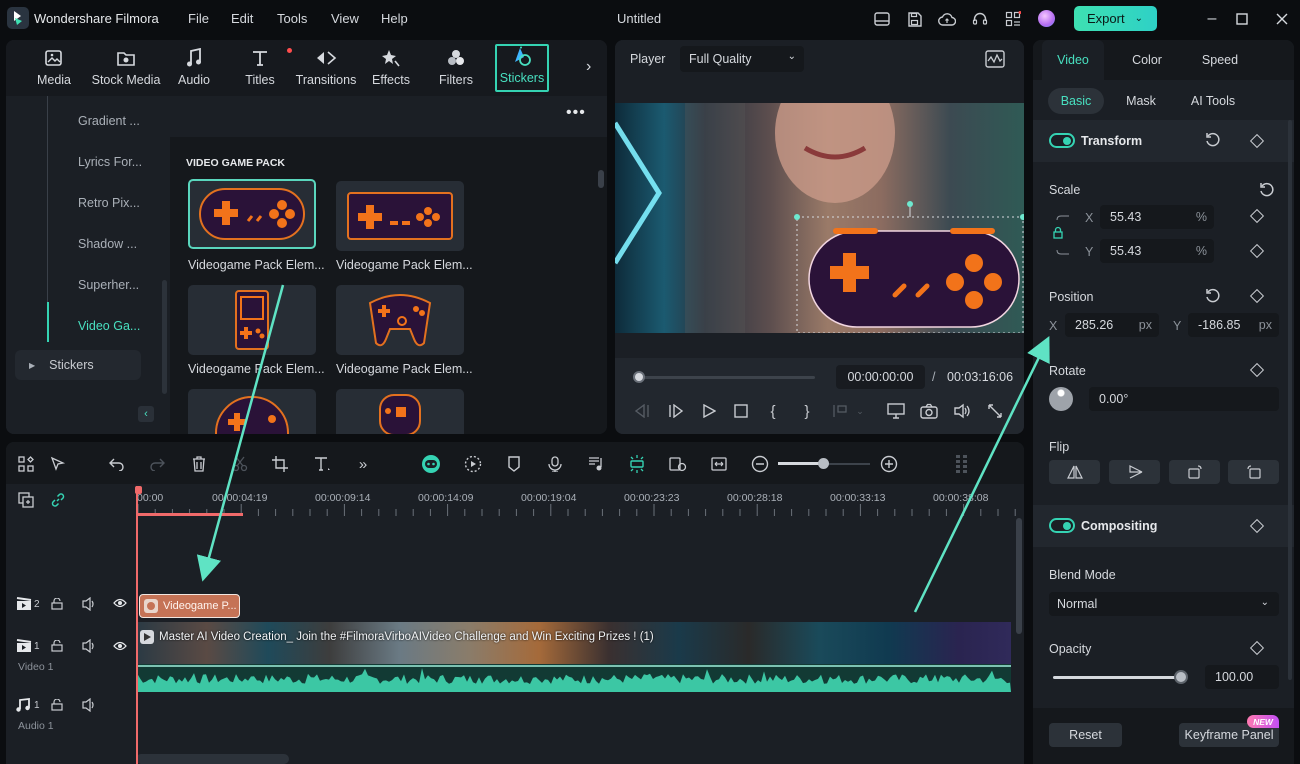  What do you see at coordinates (1112, 325) in the screenshot?
I see `position-x-input: 285.26 px` at bounding box center [1112, 325].